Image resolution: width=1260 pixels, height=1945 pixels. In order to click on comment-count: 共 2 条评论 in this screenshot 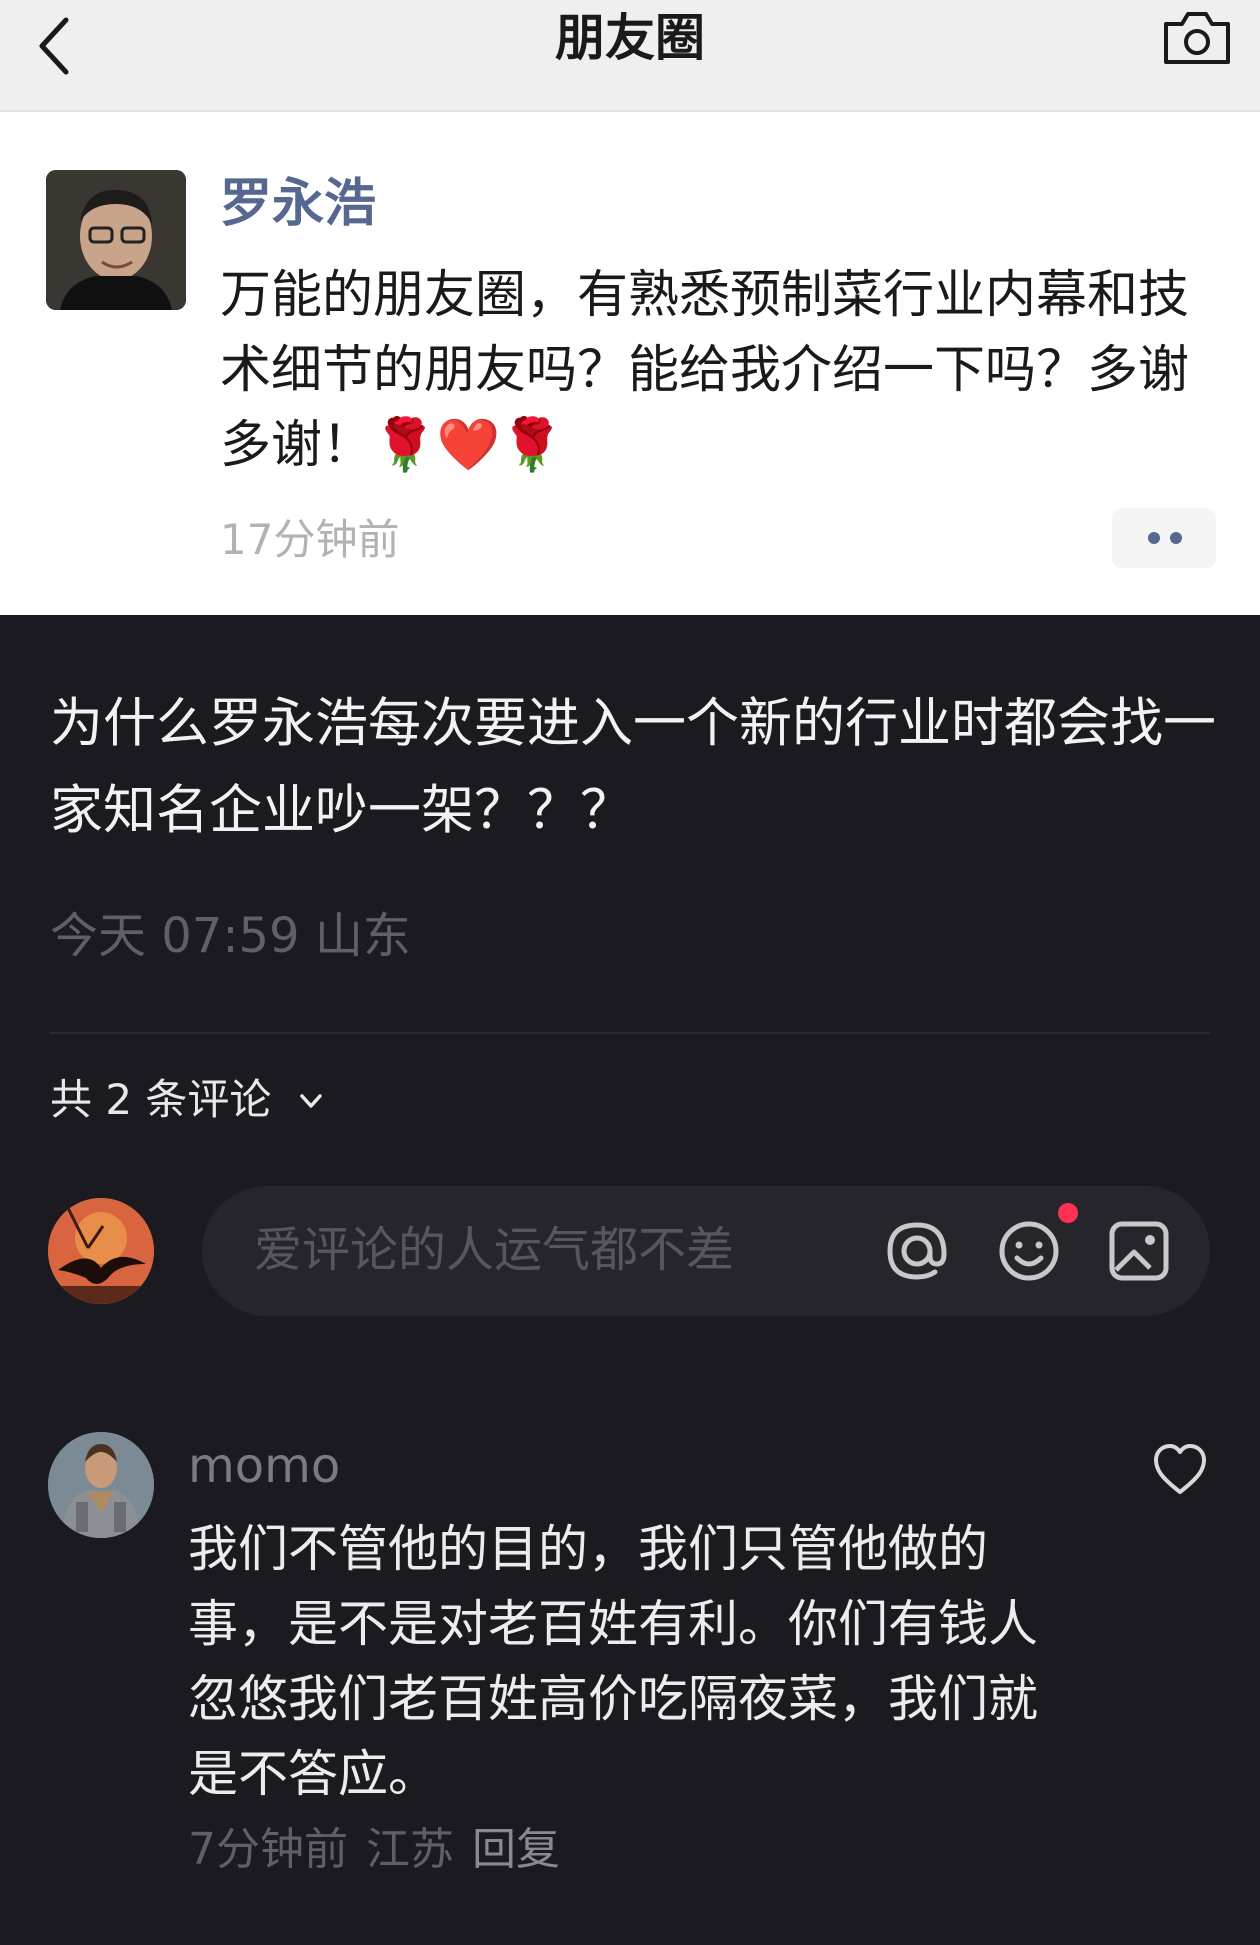, I will do `click(160, 1100)`.